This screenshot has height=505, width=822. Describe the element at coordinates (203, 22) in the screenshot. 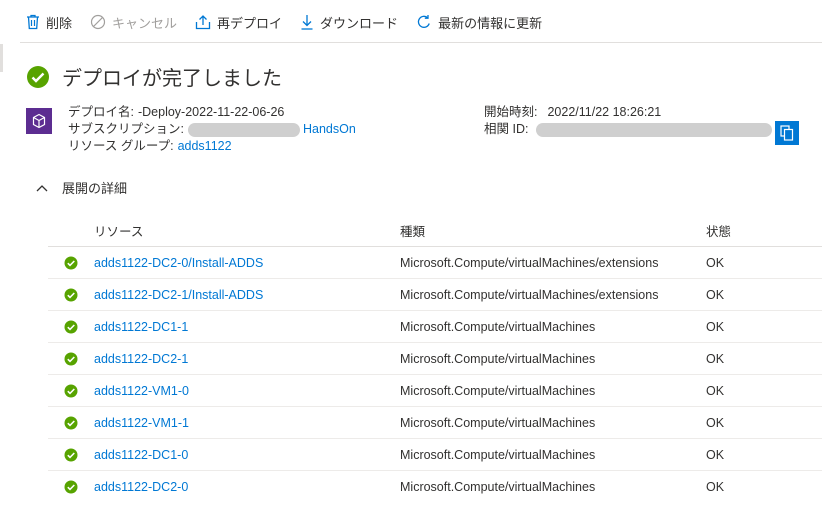

I see `upload-icon` at that location.